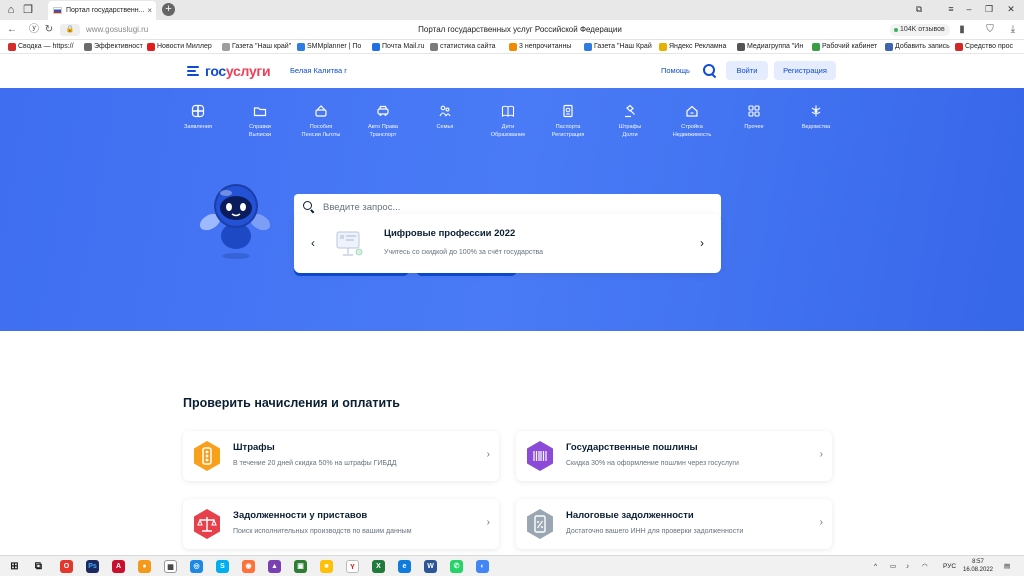 Image resolution: width=1024 pixels, height=576 pixels. I want to click on bookmark-item: статистика сайта, so click(467, 47).